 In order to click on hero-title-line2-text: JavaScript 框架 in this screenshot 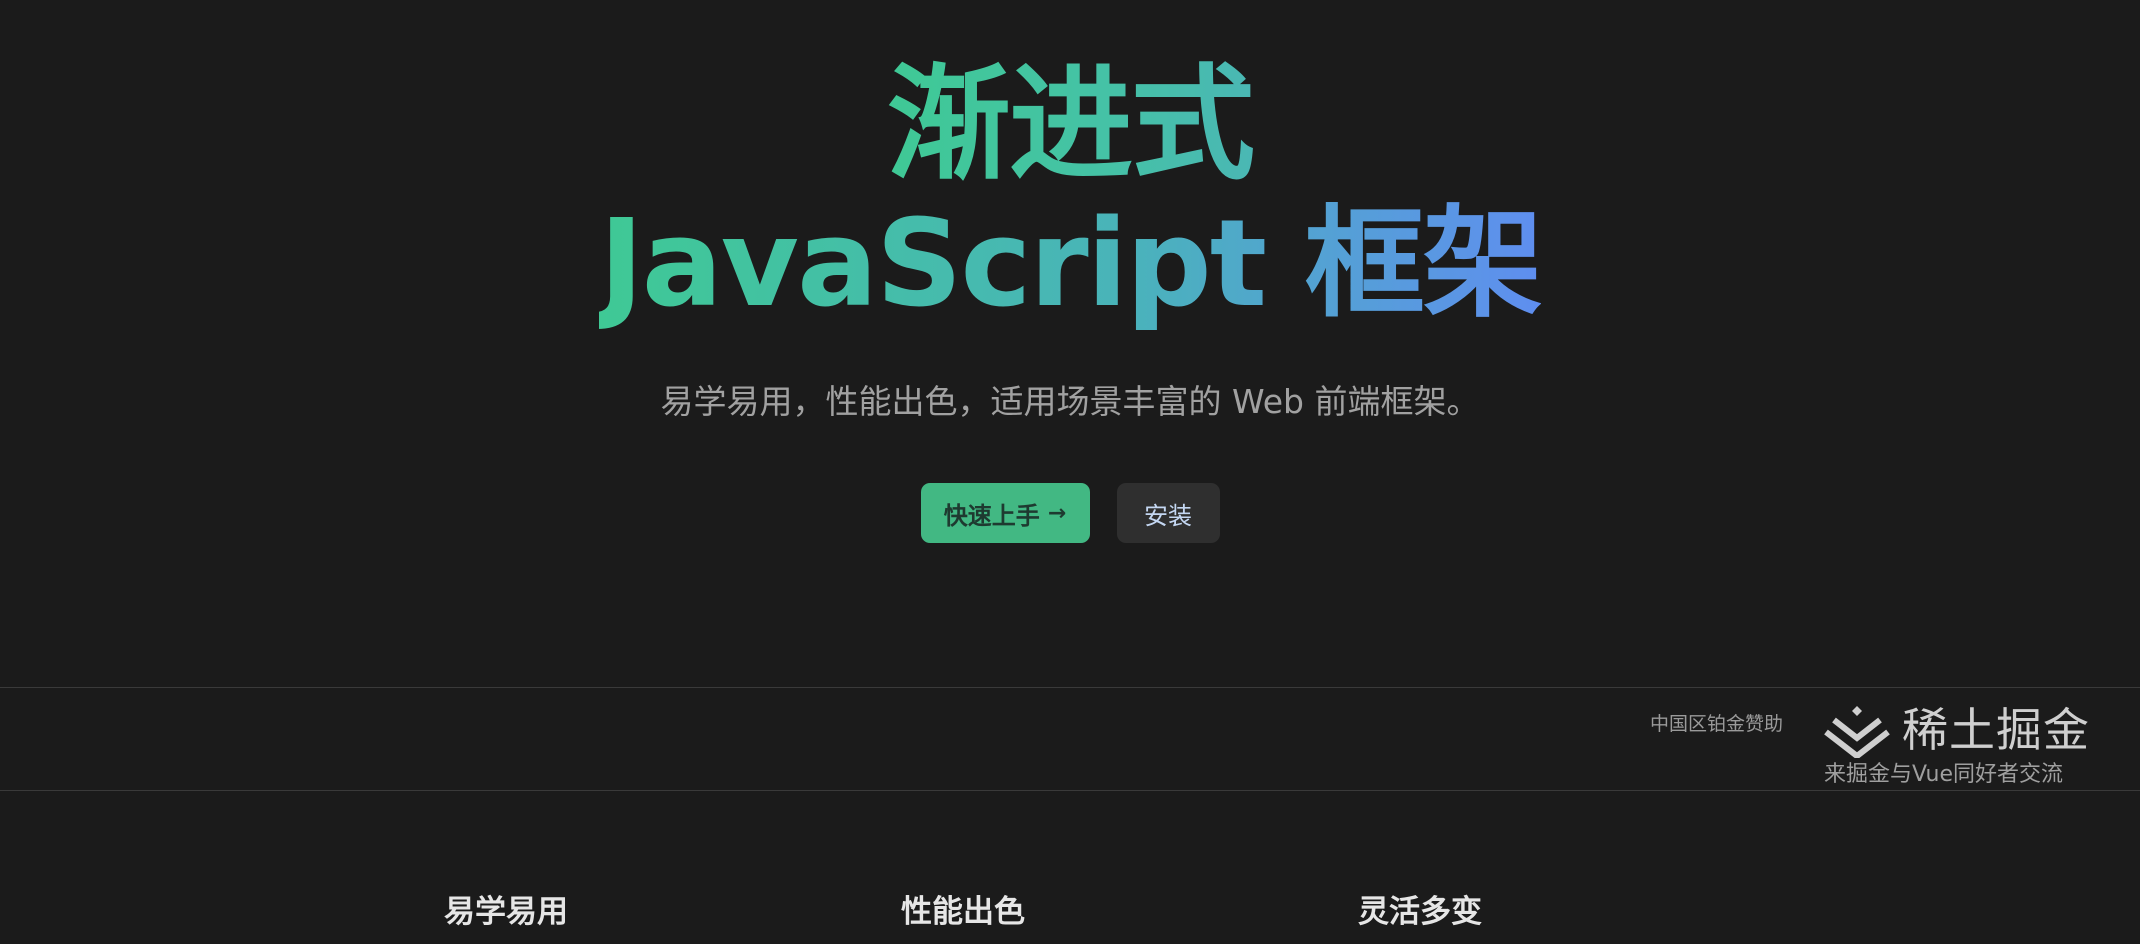, I will do `click(1071, 265)`.